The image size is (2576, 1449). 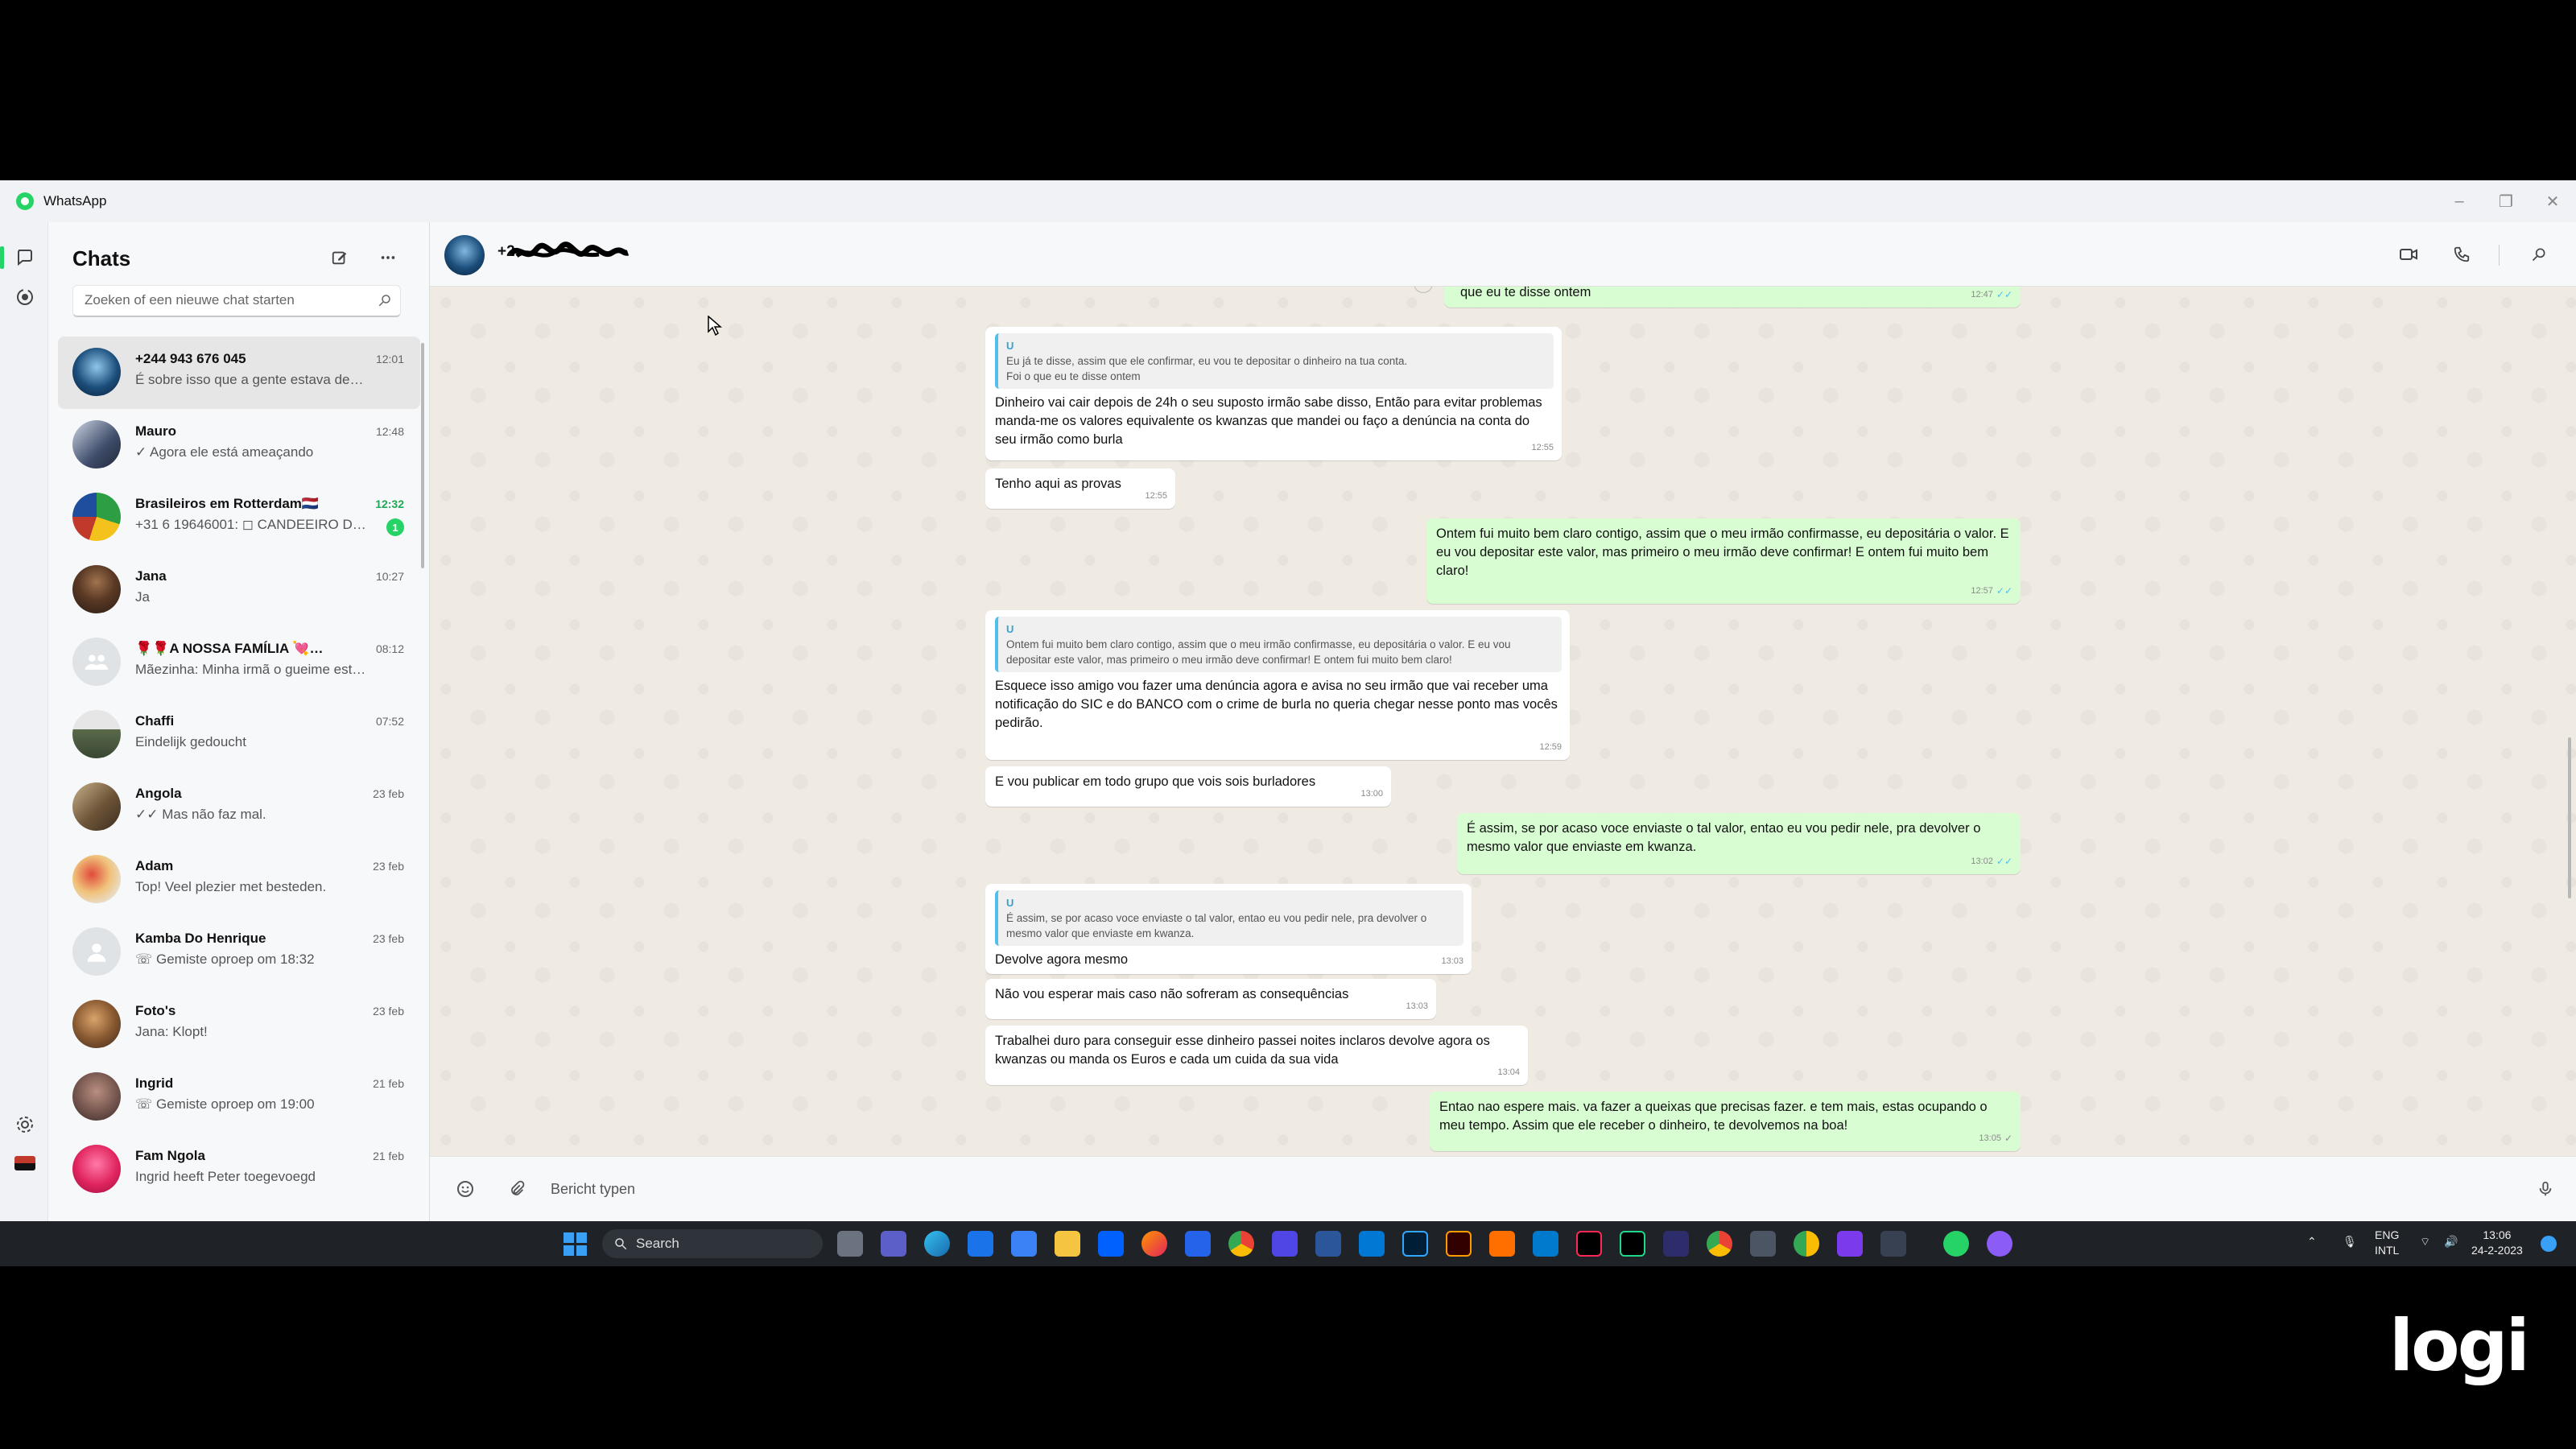 I want to click on chat-preview: ✓ Agora ele está ameaçando, so click(x=224, y=452).